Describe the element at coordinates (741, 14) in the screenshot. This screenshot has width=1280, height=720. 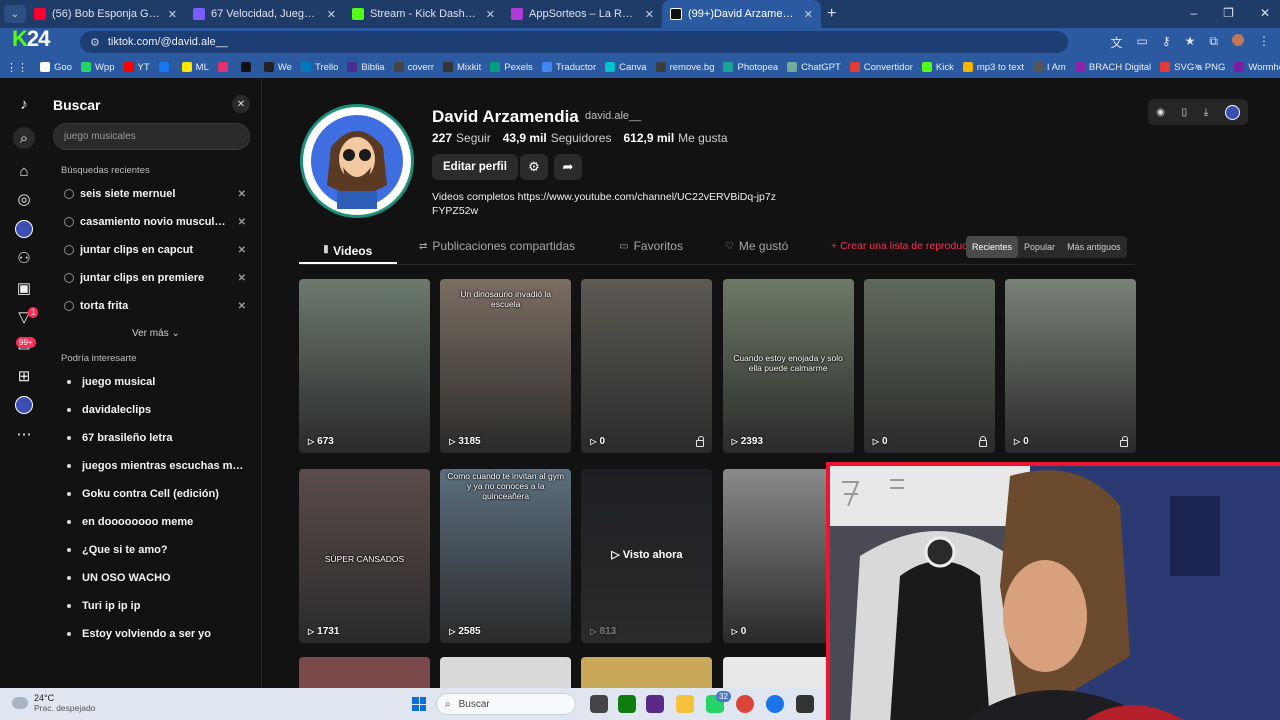
I see `browser-tab-active: (99+)David Arzamendia (@david.ale___)✕` at that location.